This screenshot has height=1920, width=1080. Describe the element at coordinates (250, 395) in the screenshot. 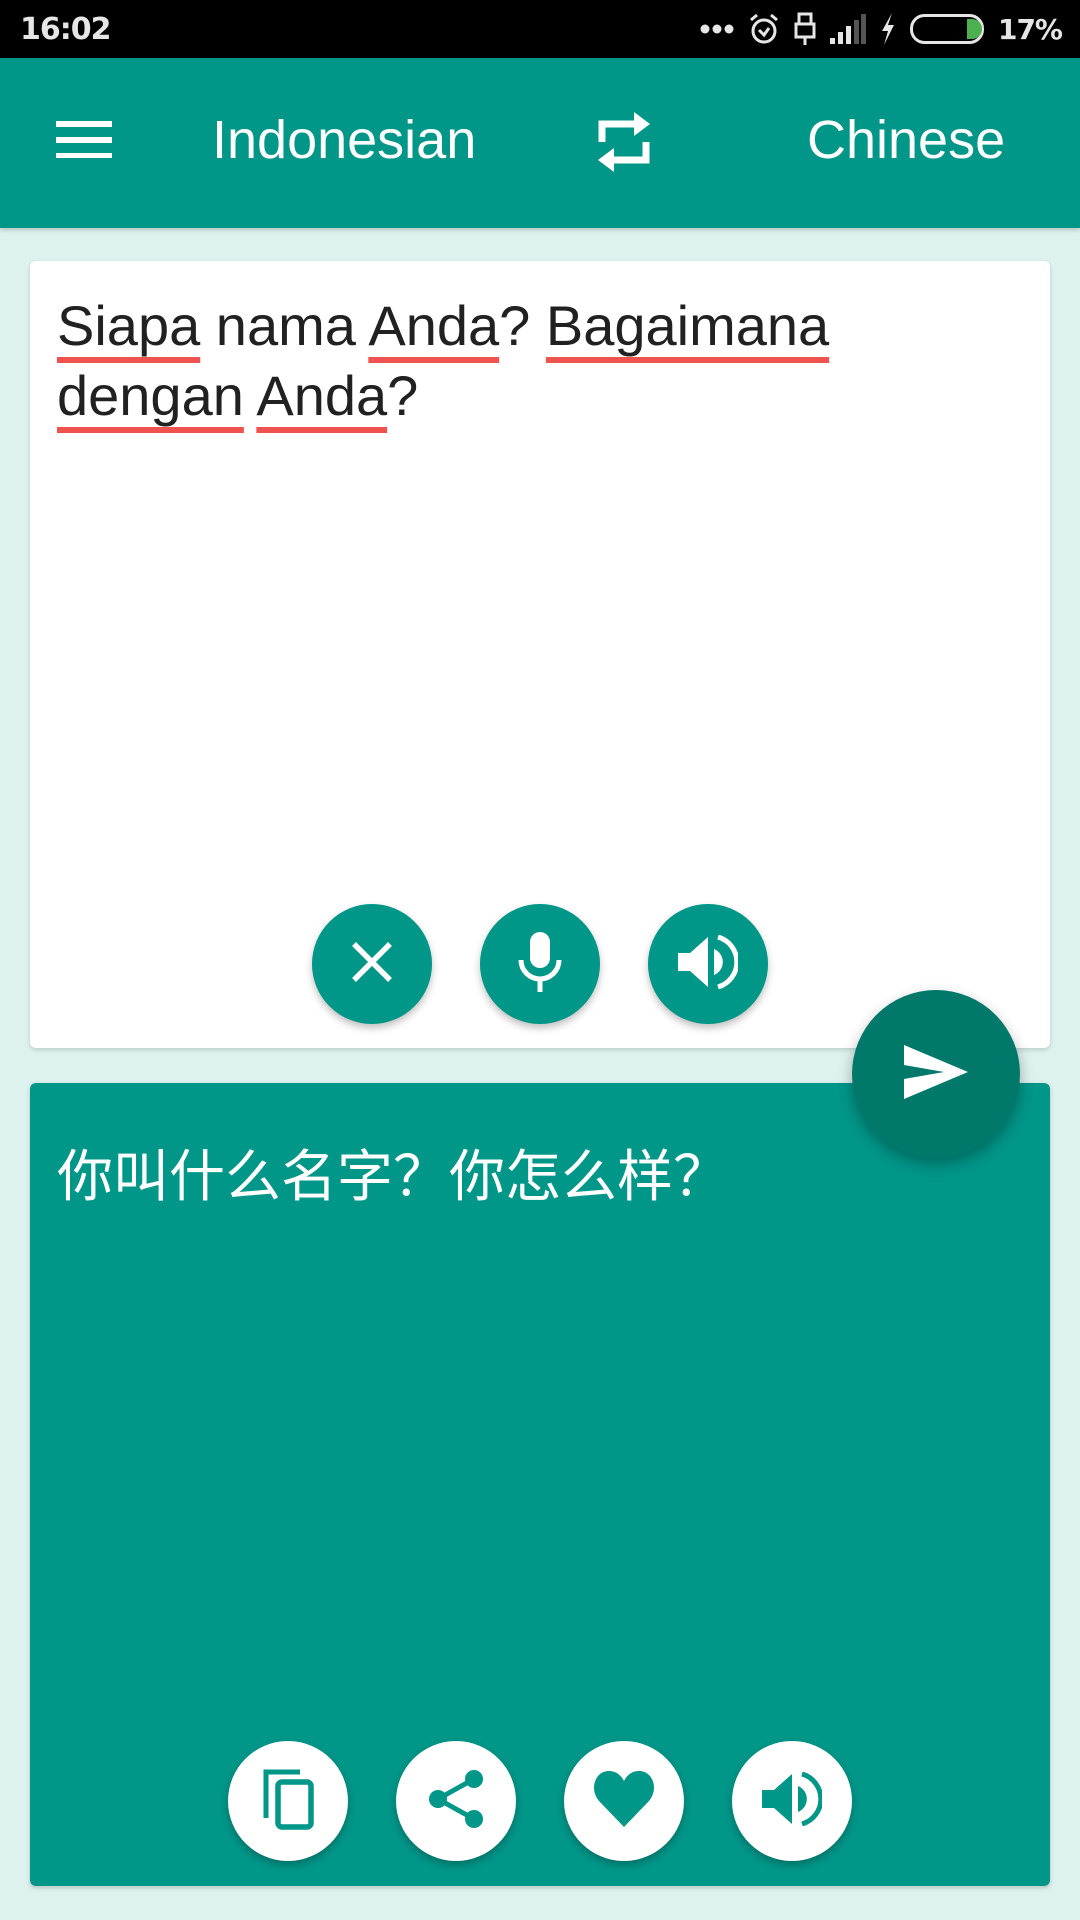

I see `word` at that location.